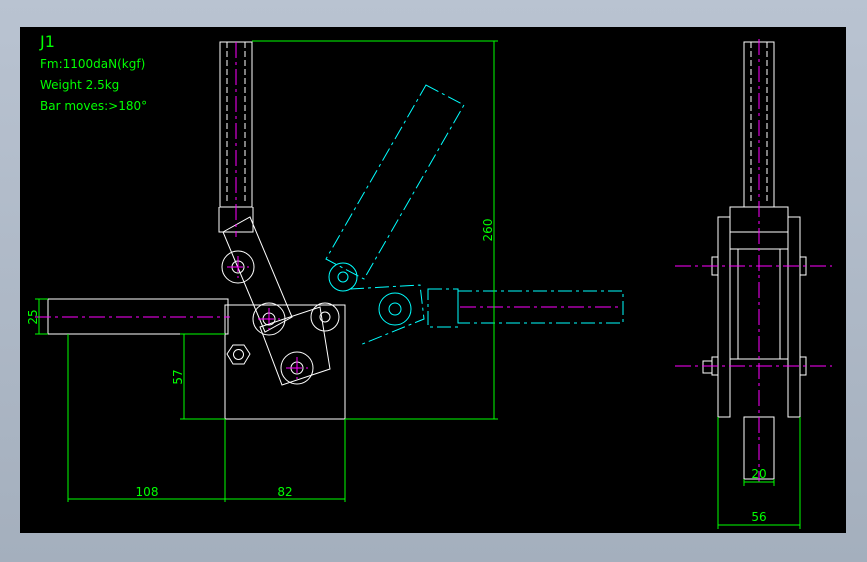 This screenshot has width=867, height=562. What do you see at coordinates (395, 182) in the screenshot?
I see `handle-open-position` at bounding box center [395, 182].